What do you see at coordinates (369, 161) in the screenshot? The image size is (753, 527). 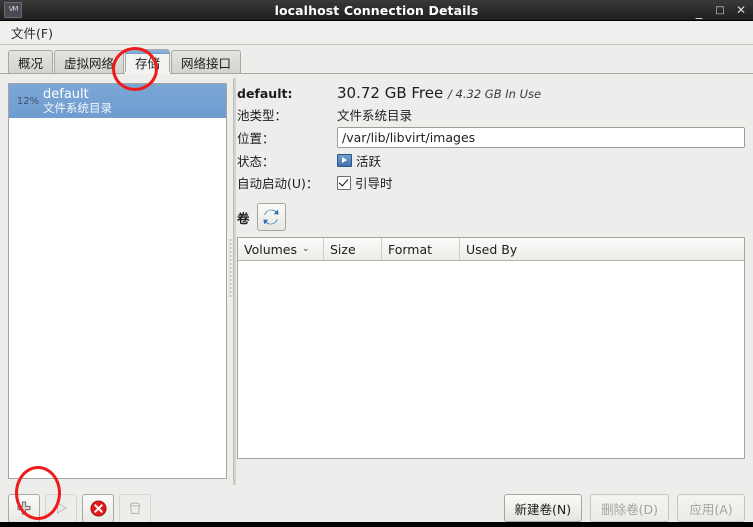 I see `detail-state-value: 活跃` at bounding box center [369, 161].